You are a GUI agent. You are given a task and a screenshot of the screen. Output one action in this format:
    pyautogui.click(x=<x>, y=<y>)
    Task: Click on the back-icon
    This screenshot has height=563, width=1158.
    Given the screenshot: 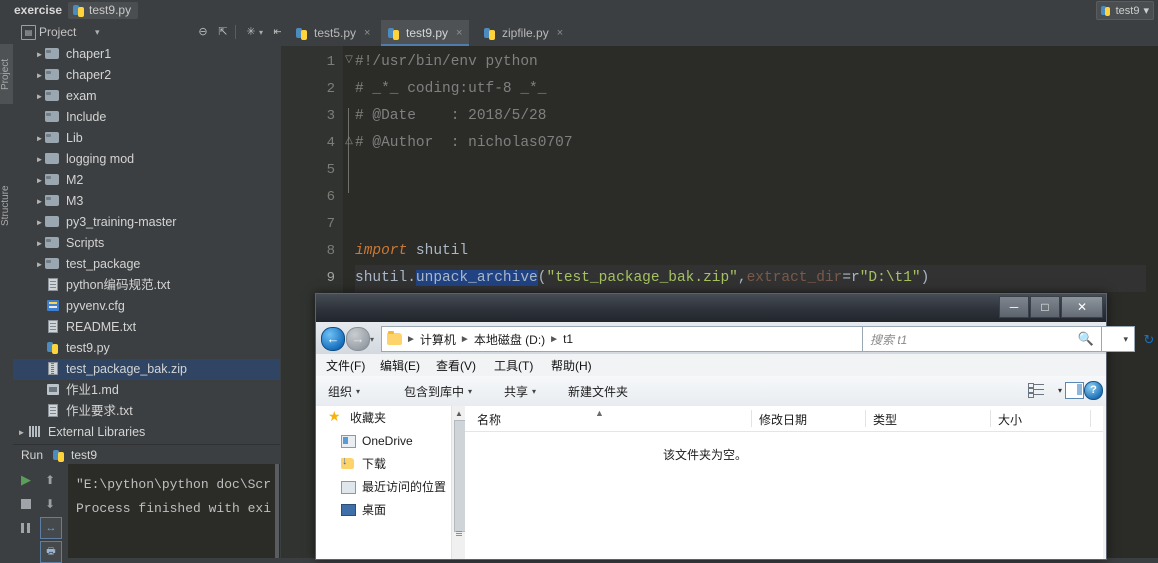 What is the action you would take?
    pyautogui.click(x=333, y=339)
    